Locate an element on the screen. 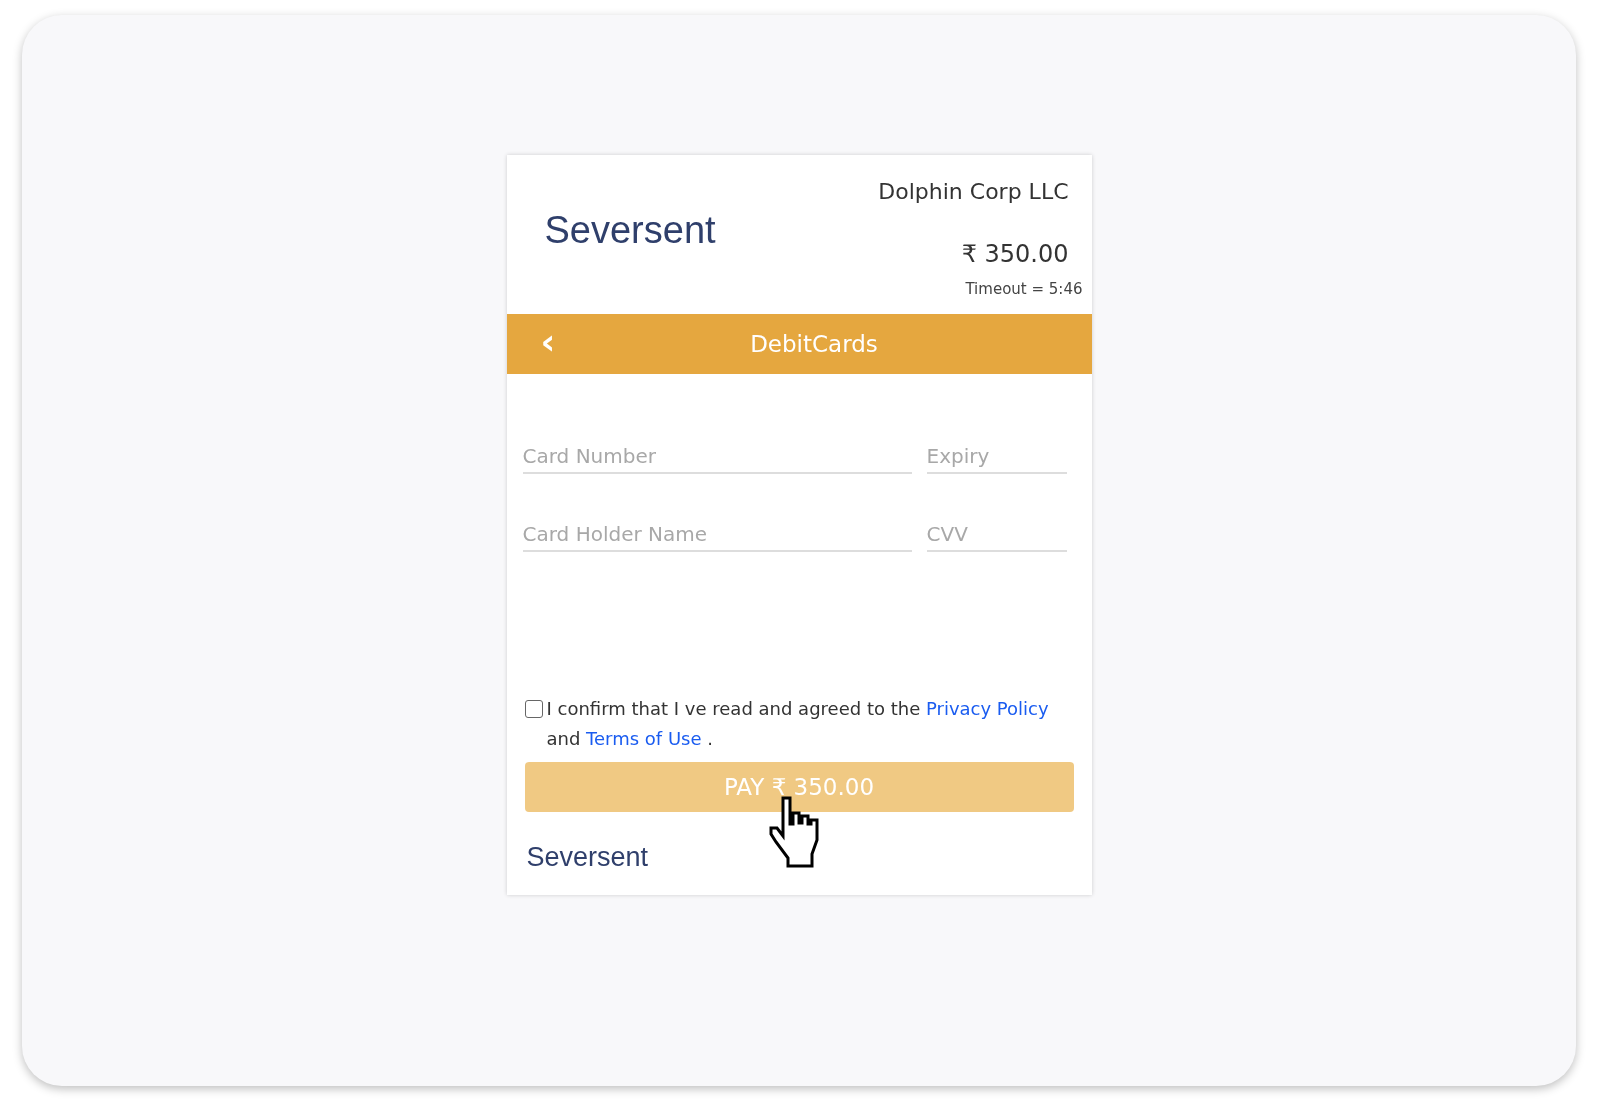  text-field: Expiry is located at coordinates (996, 459).